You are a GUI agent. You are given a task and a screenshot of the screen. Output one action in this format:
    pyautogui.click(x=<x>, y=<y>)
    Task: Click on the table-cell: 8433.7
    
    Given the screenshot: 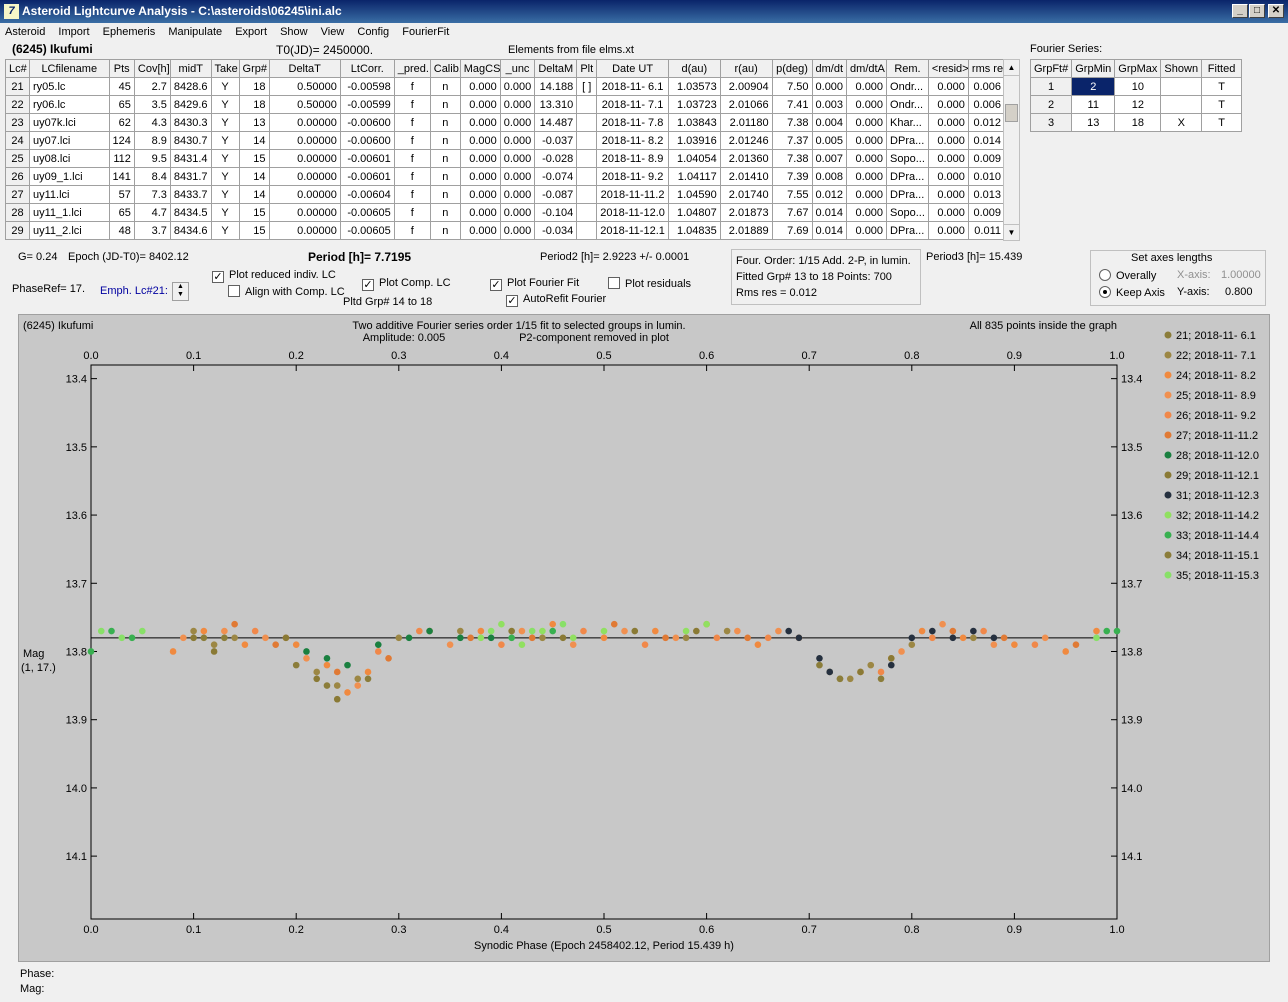 What is the action you would take?
    pyautogui.click(x=190, y=194)
    